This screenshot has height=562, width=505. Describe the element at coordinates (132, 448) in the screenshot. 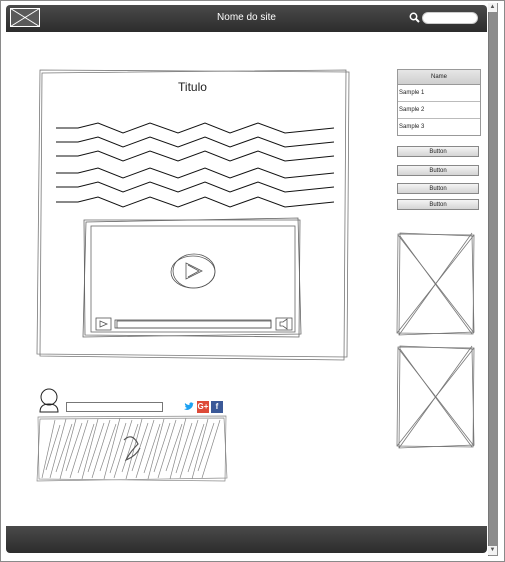

I see `scribble-image` at that location.